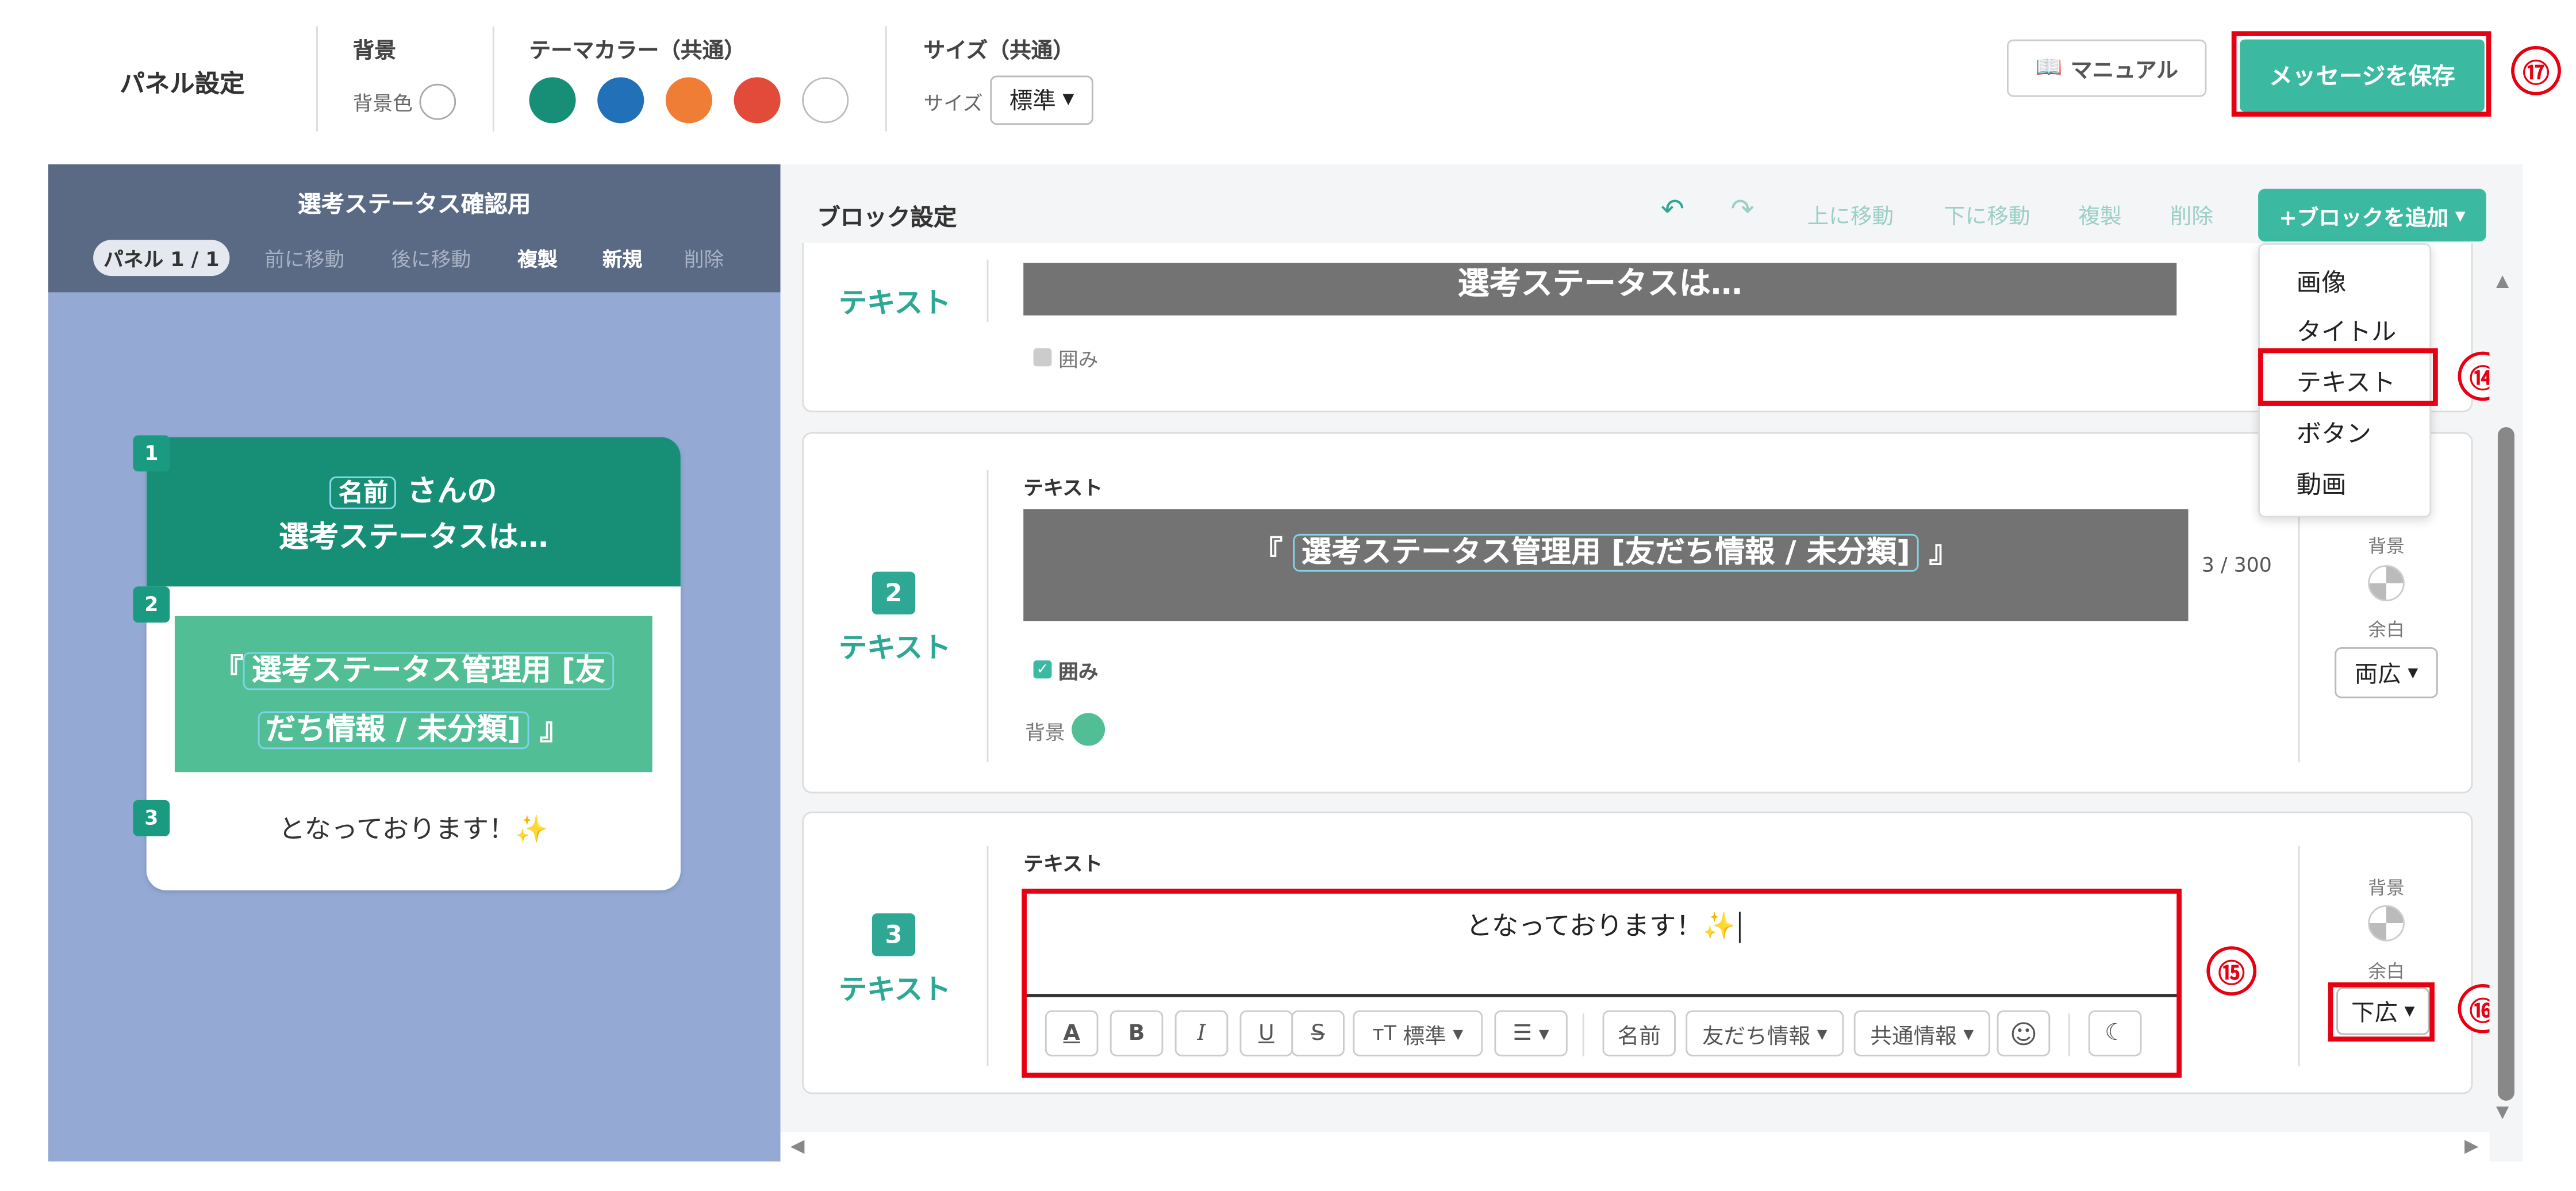 The image size is (2576, 1191). Describe the element at coordinates (2363, 75) in the screenshot. I see `save-message-button: メッセージを保存` at that location.